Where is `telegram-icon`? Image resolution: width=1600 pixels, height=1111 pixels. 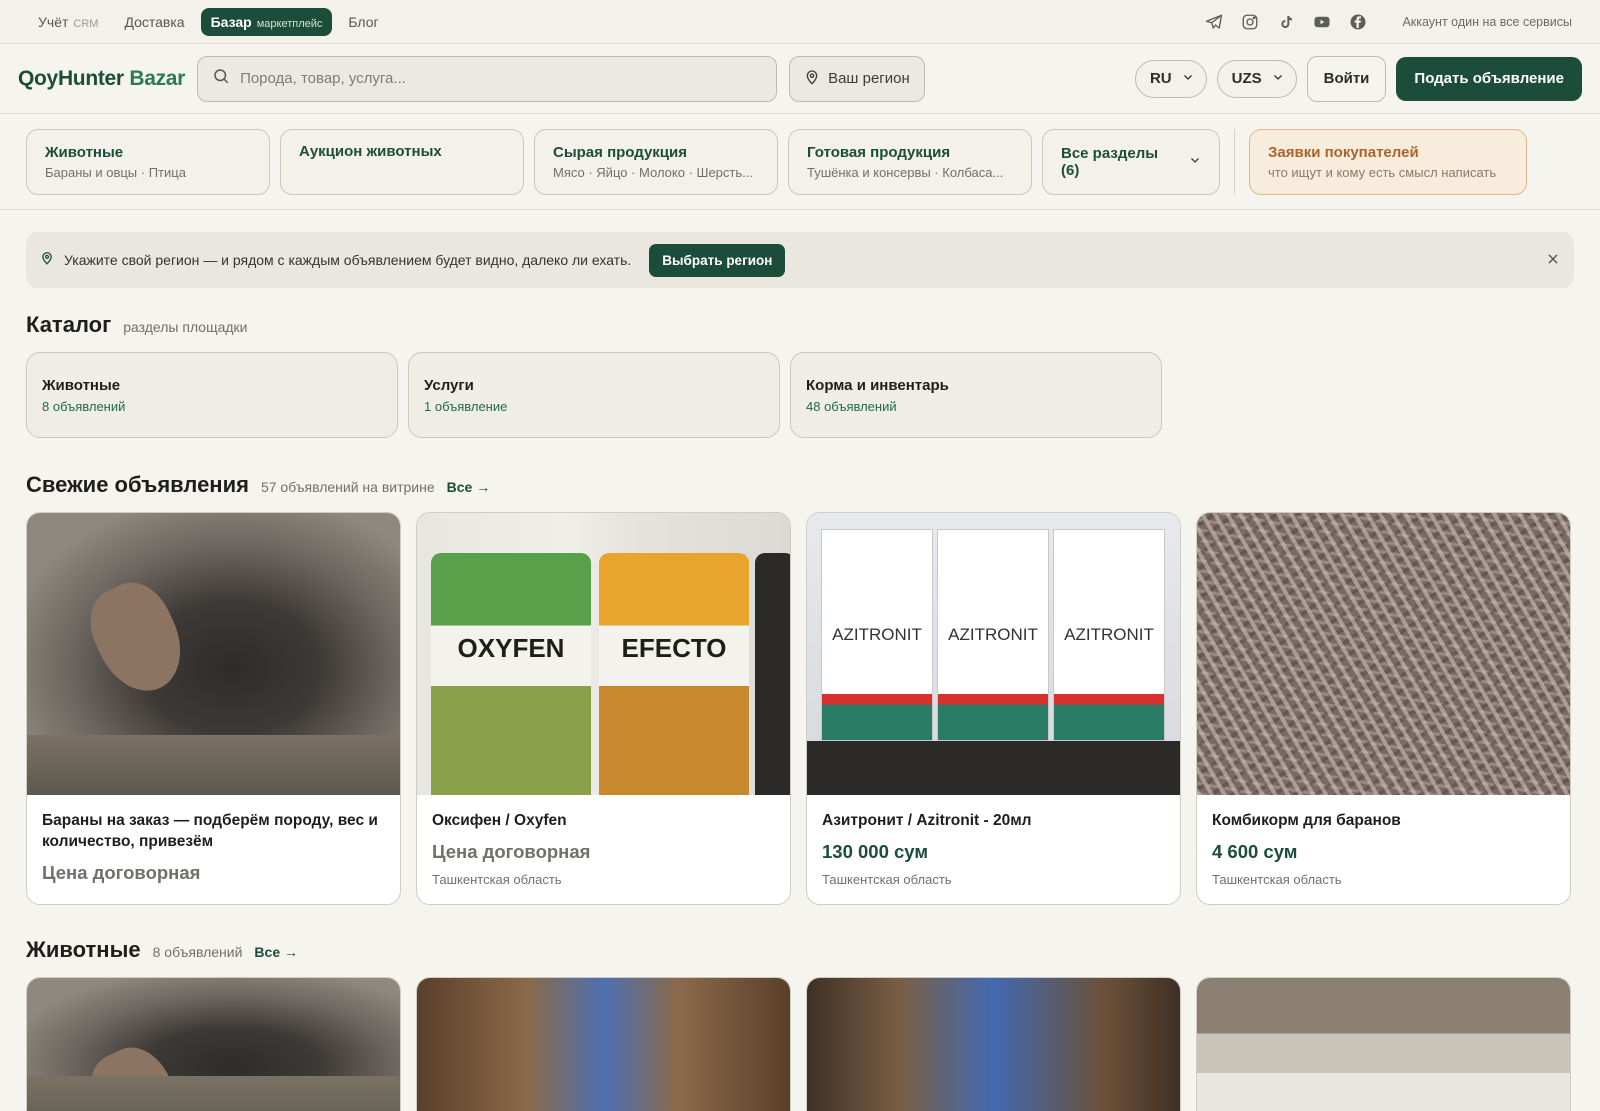 telegram-icon is located at coordinates (1214, 22).